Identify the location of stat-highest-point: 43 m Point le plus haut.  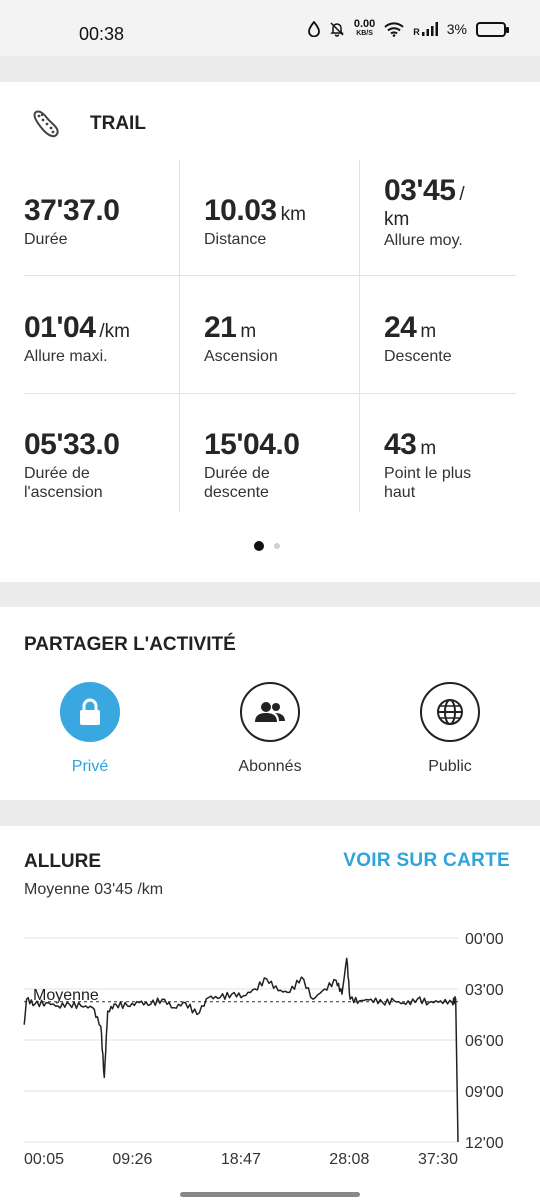
(444, 465).